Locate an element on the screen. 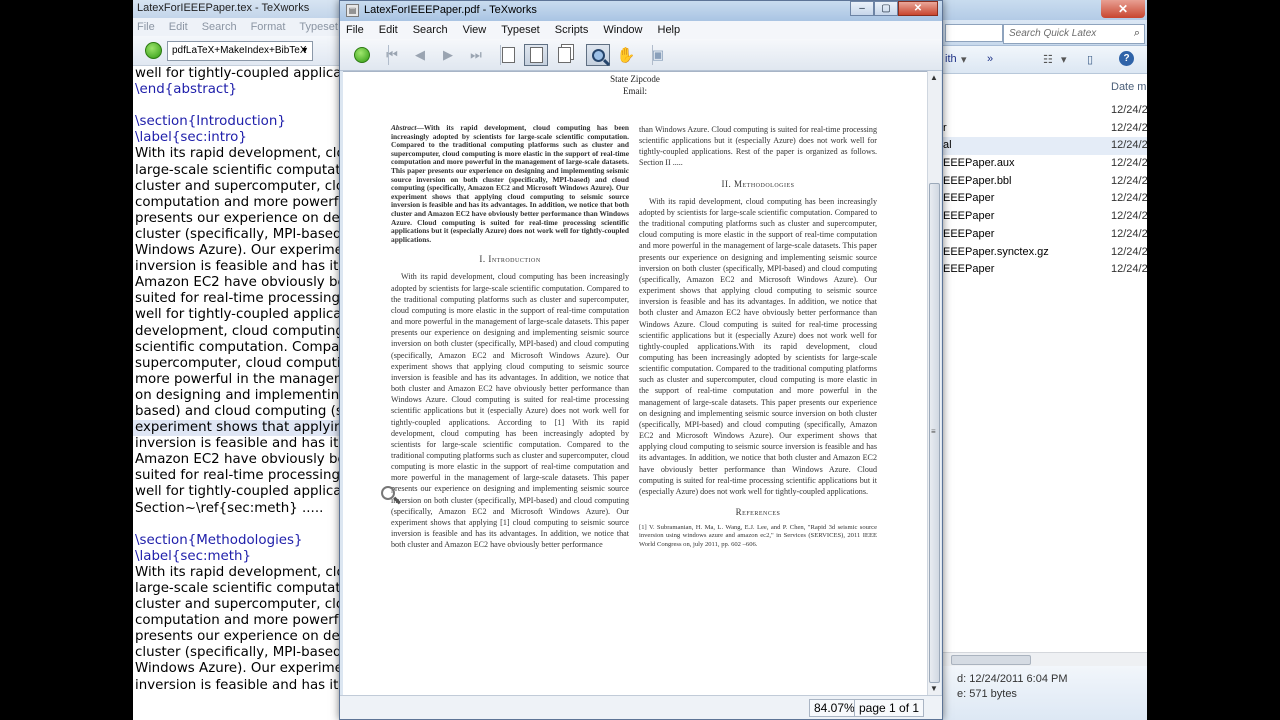 Image resolution: width=1280 pixels, height=720 pixels. menu-view: View is located at coordinates (475, 30).